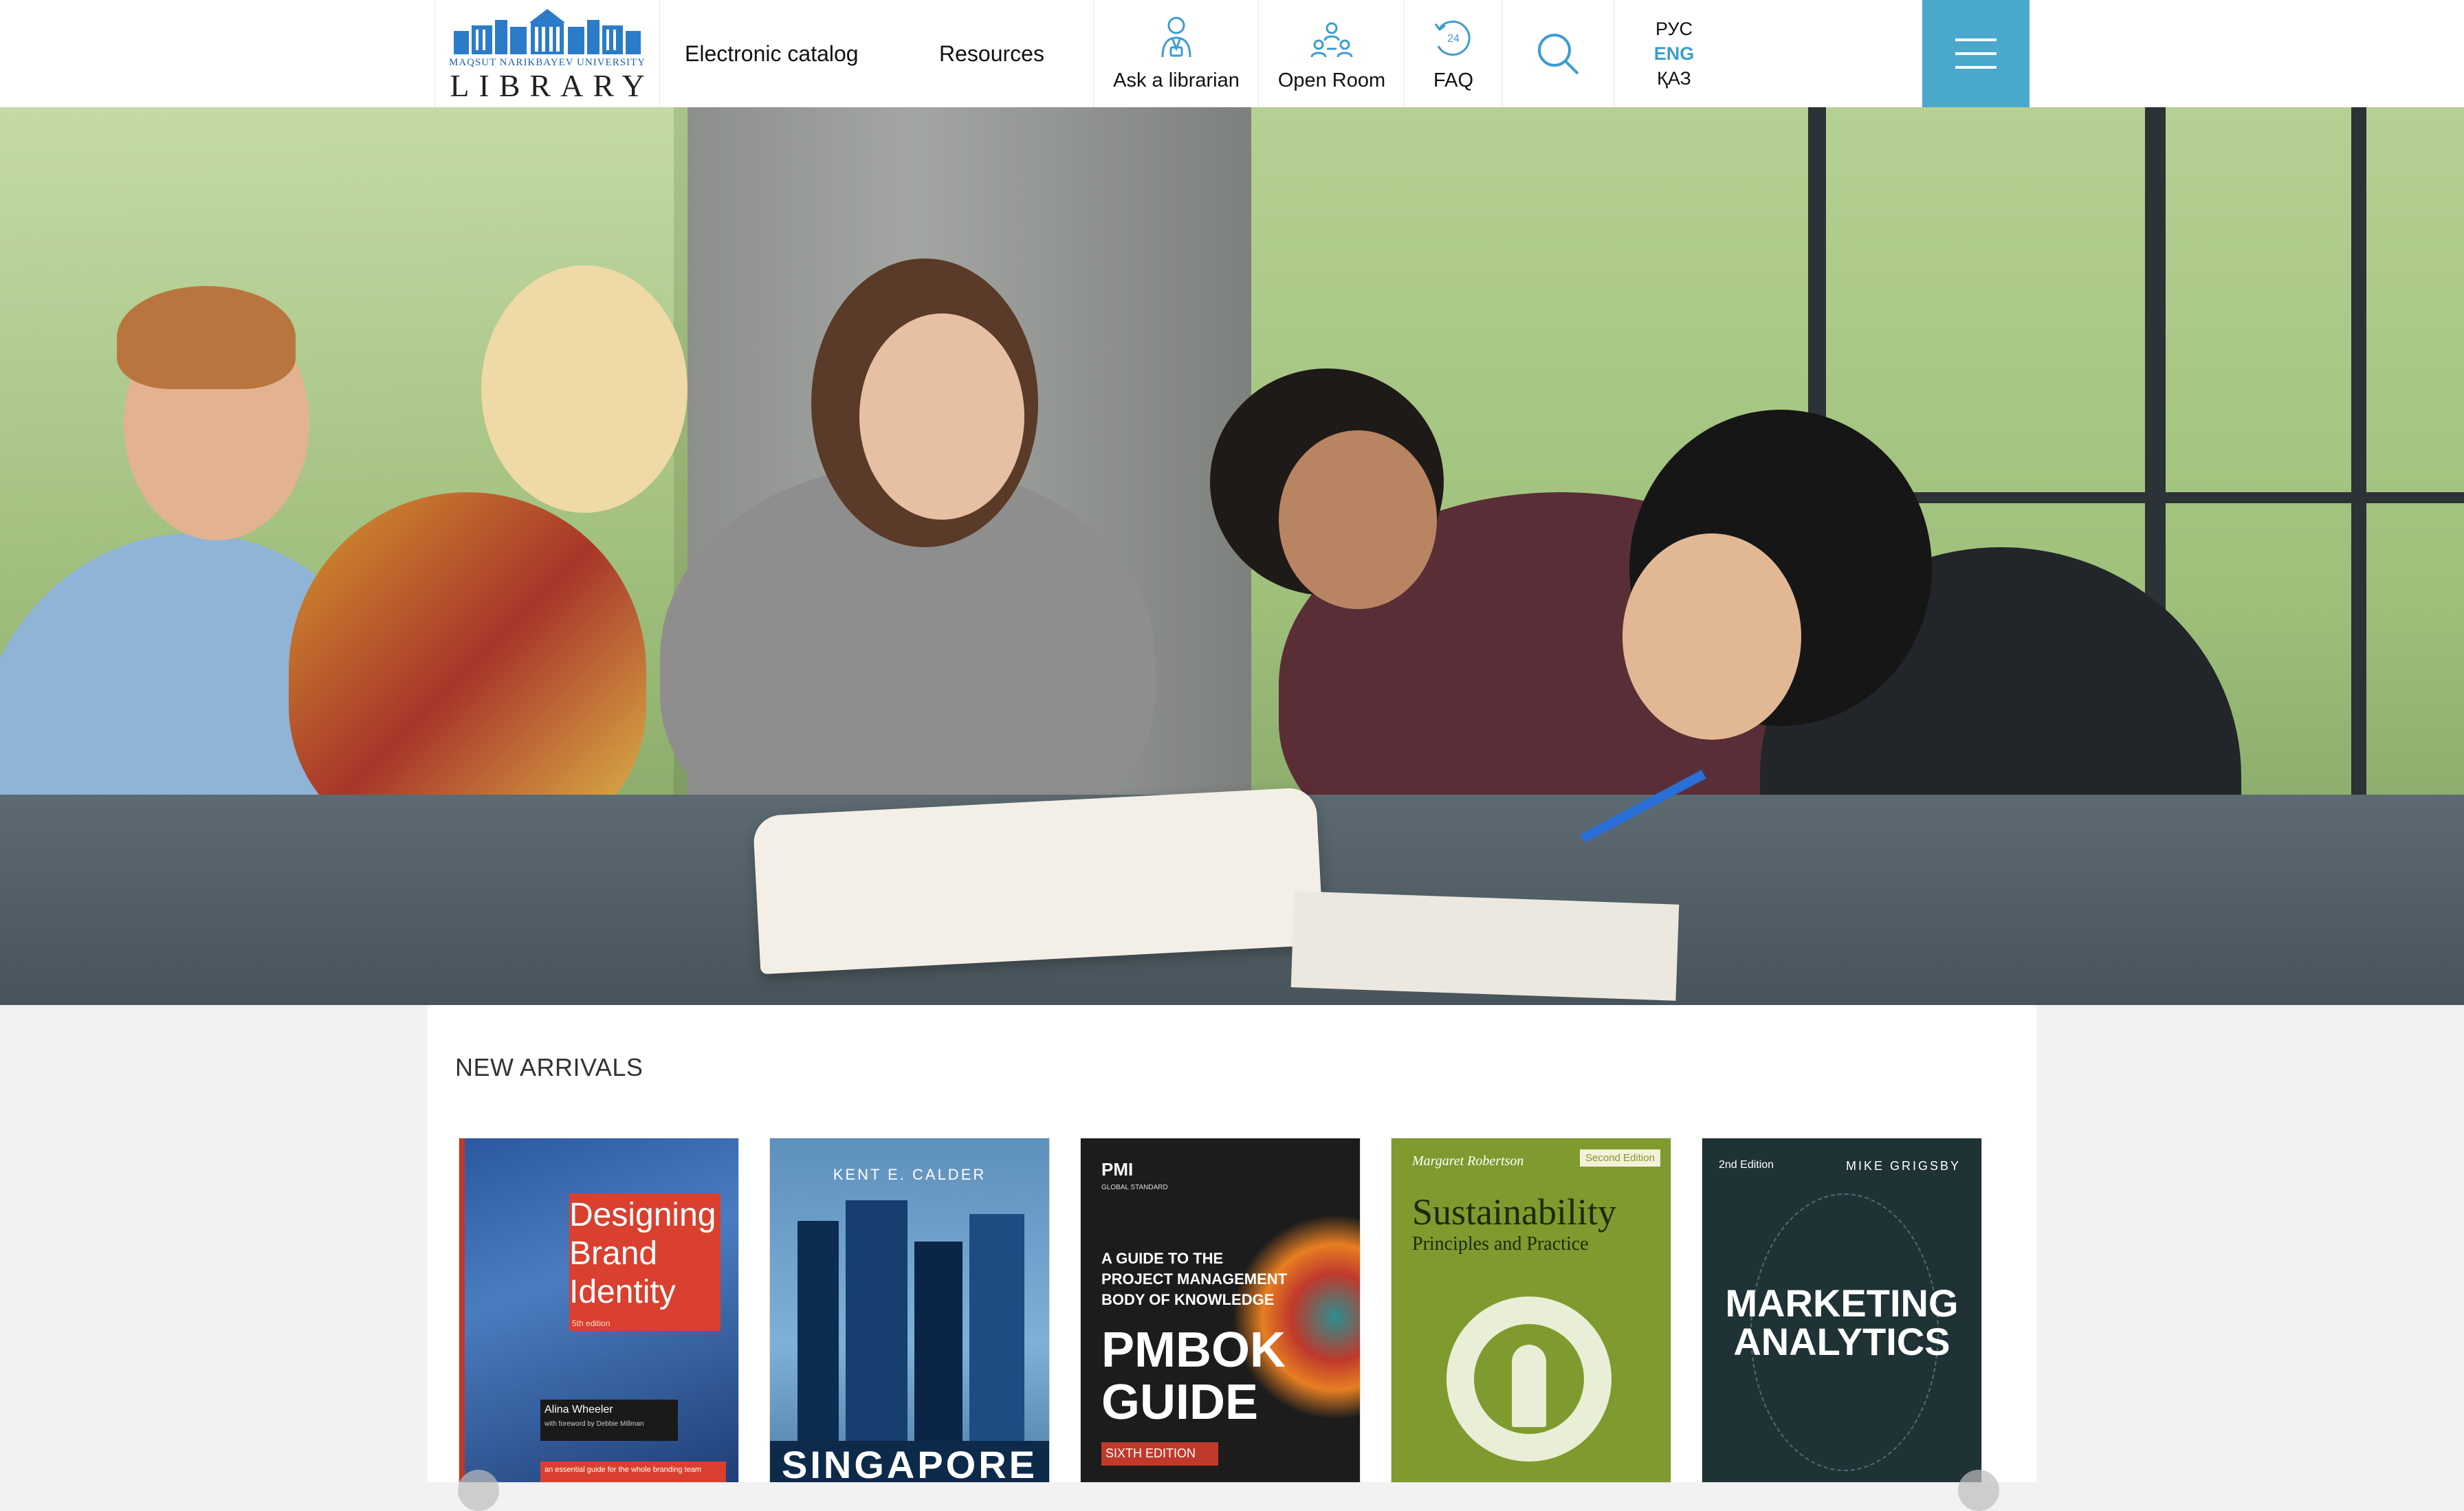  What do you see at coordinates (642, 1215) in the screenshot?
I see `book-title-line: Designing` at bounding box center [642, 1215].